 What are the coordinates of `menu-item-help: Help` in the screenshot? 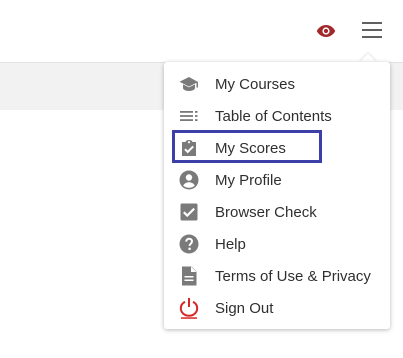 It's located at (277, 244).